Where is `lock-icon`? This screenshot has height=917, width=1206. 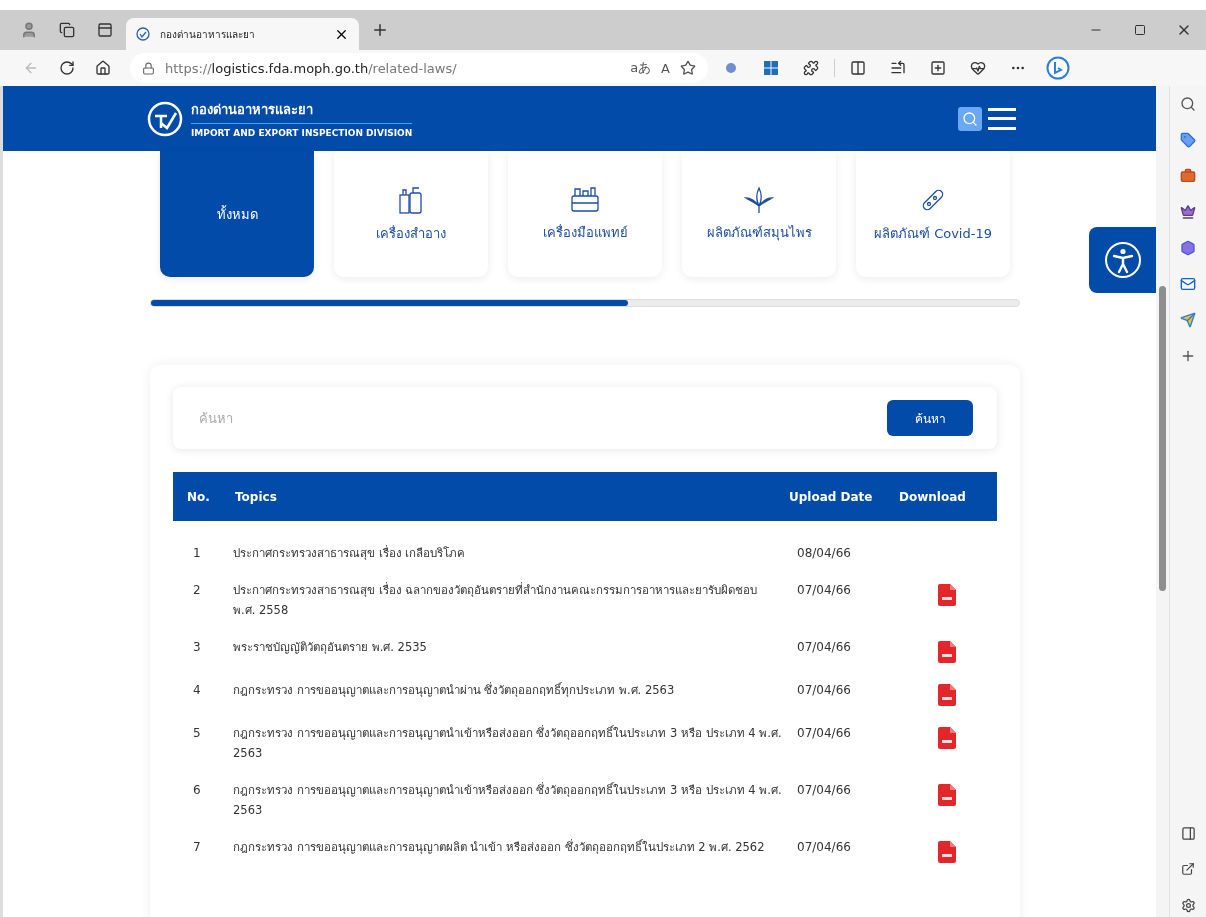
lock-icon is located at coordinates (148, 68).